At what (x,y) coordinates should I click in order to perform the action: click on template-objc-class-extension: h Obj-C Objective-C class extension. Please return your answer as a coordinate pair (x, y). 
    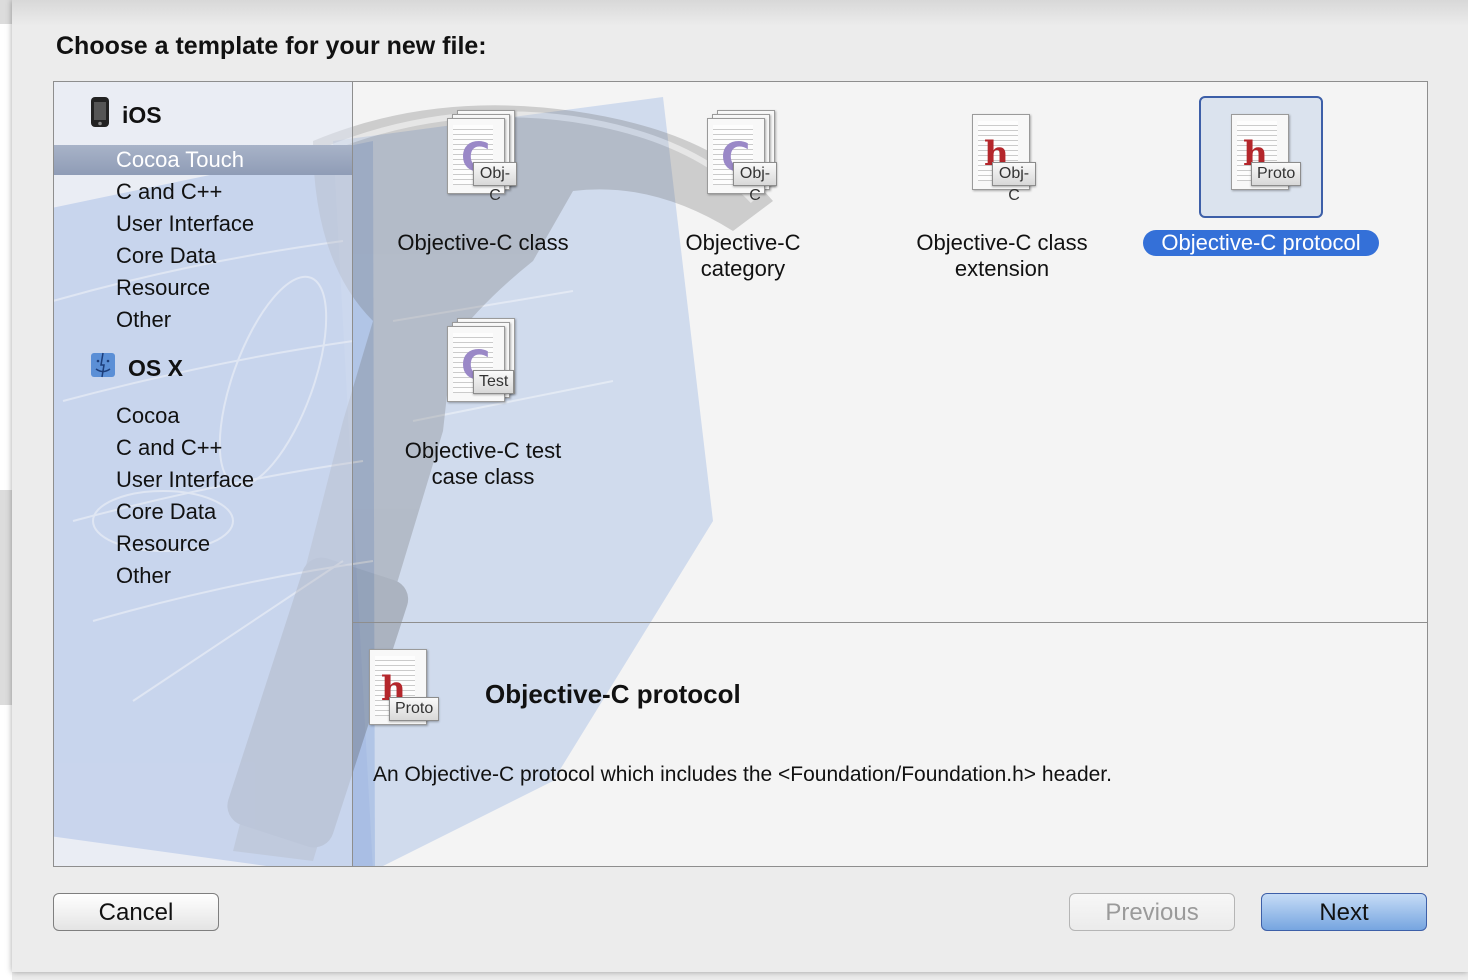
    Looking at the image, I should click on (1002, 189).